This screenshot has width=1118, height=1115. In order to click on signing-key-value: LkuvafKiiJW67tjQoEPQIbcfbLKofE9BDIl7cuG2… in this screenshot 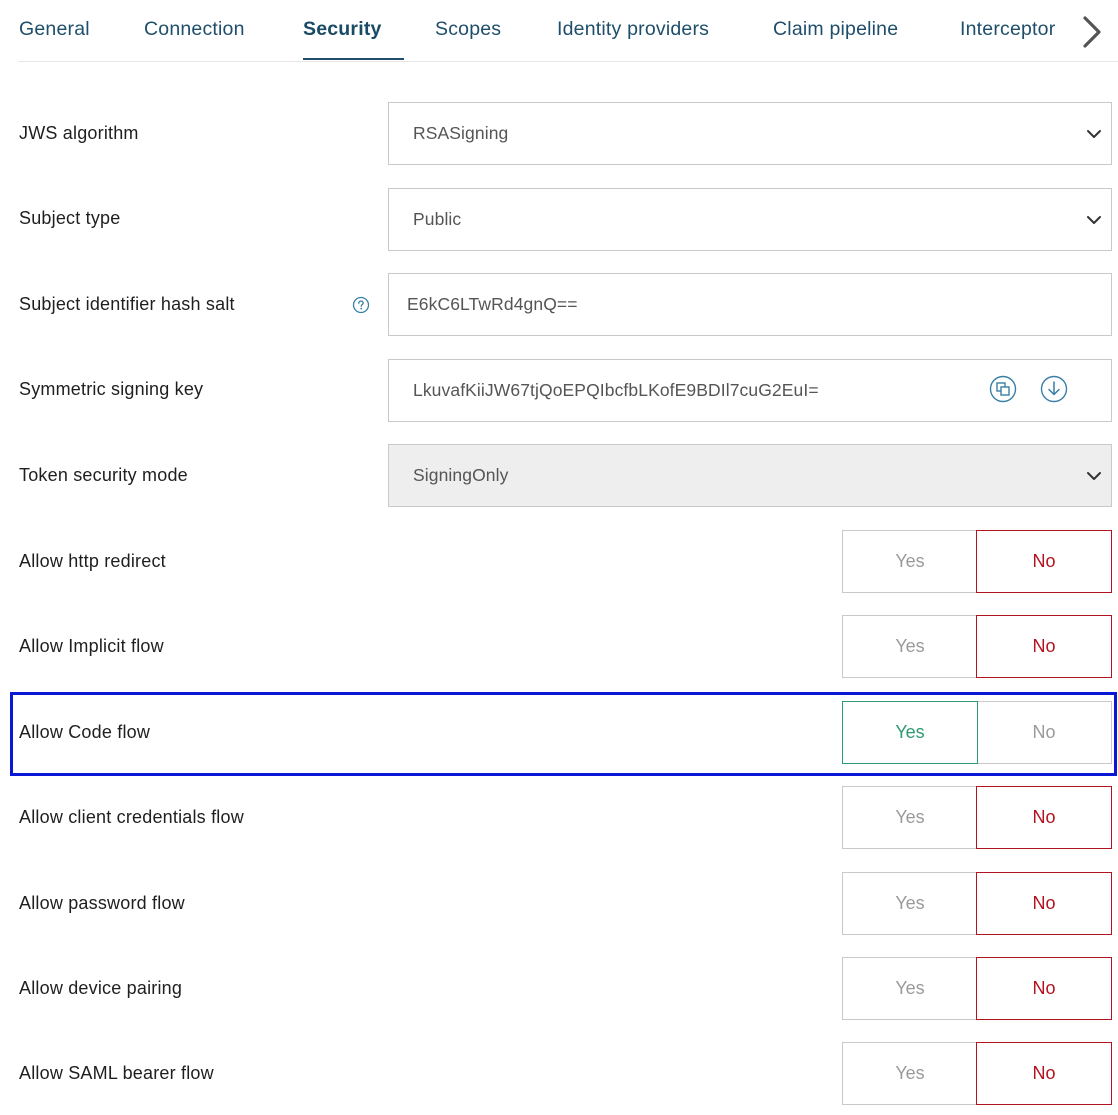, I will do `click(616, 390)`.